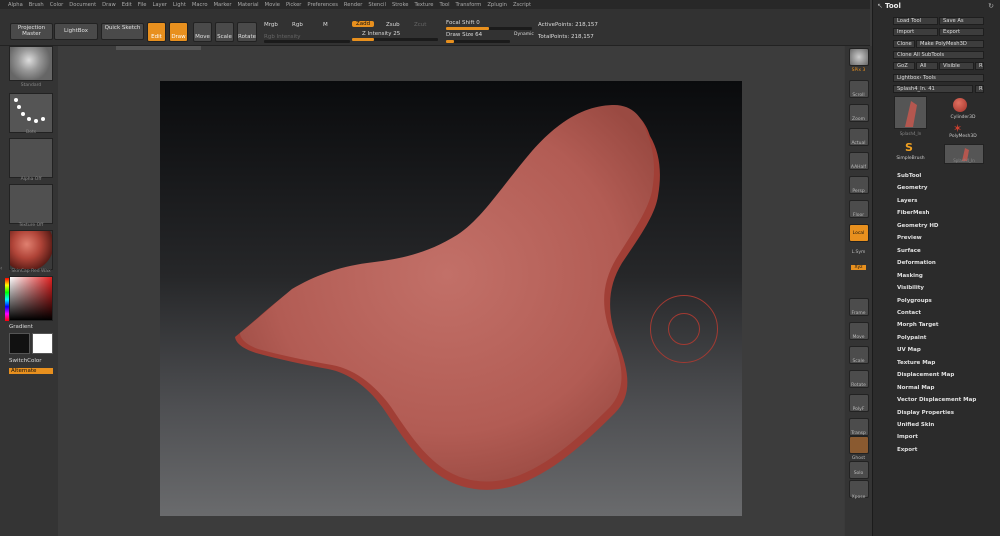  Describe the element at coordinates (178, 32) in the screenshot. I see `draw-button: Draw` at that location.